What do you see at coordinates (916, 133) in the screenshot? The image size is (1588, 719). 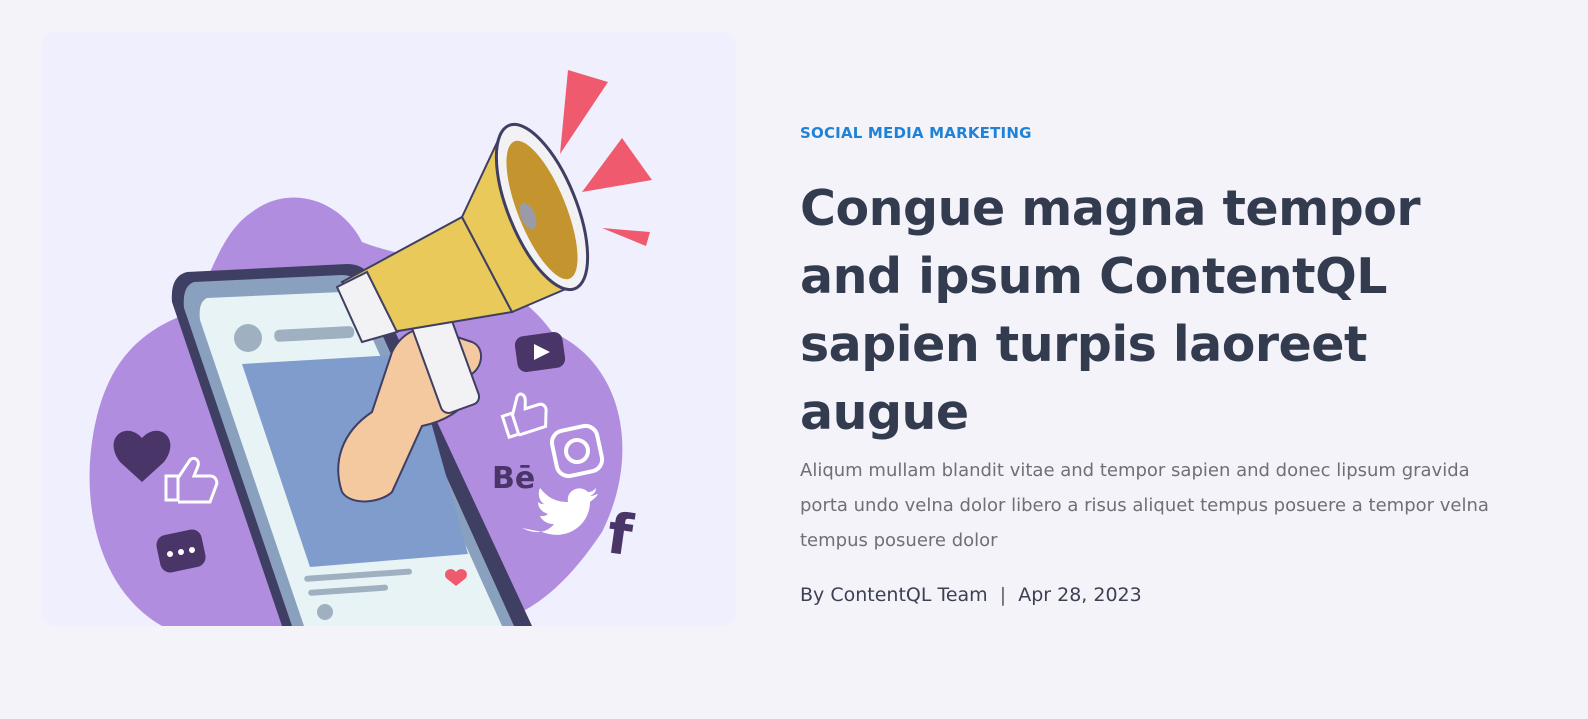 I see `post-category-link: SOCIAL MEDIA MARKETING` at bounding box center [916, 133].